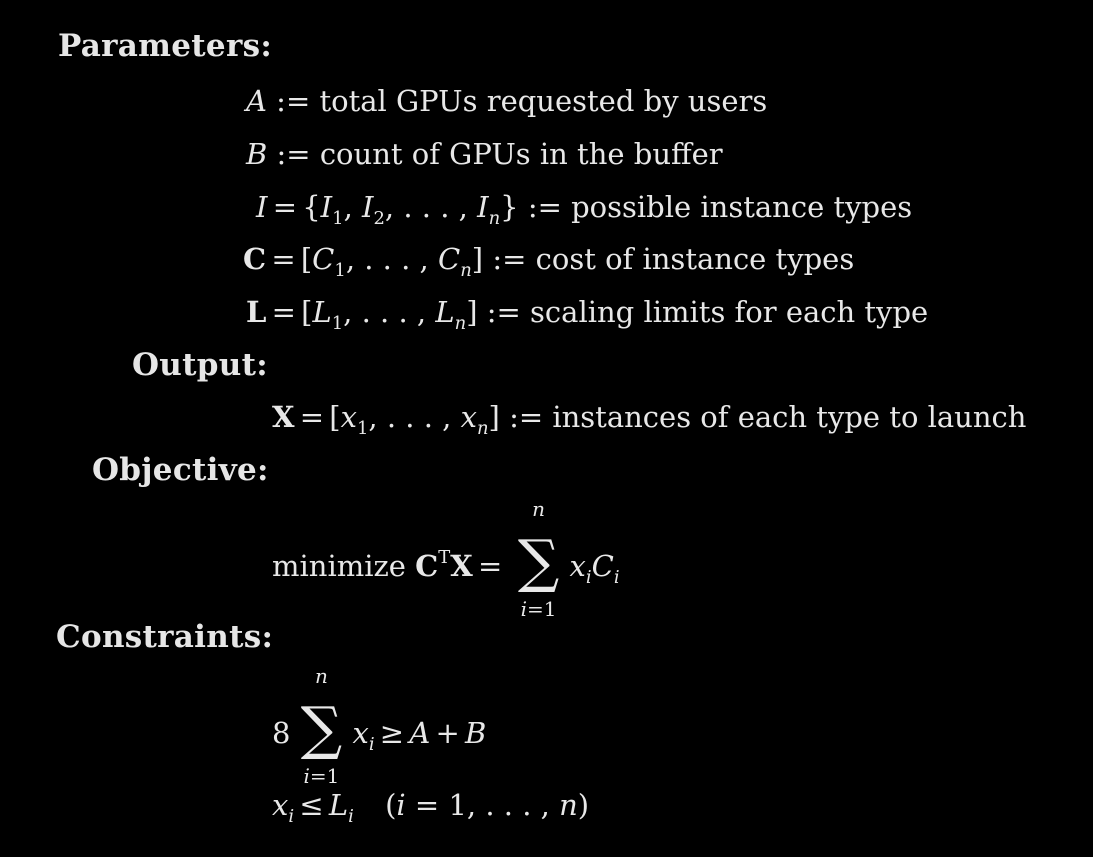 The height and width of the screenshot is (857, 1093). I want to click on objective-keyword: minimize, so click(339, 566).